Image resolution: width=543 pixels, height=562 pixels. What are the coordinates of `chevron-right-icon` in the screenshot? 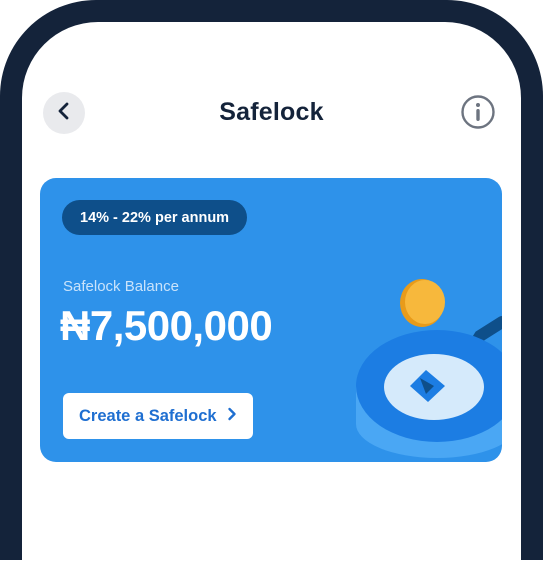 It's located at (232, 416).